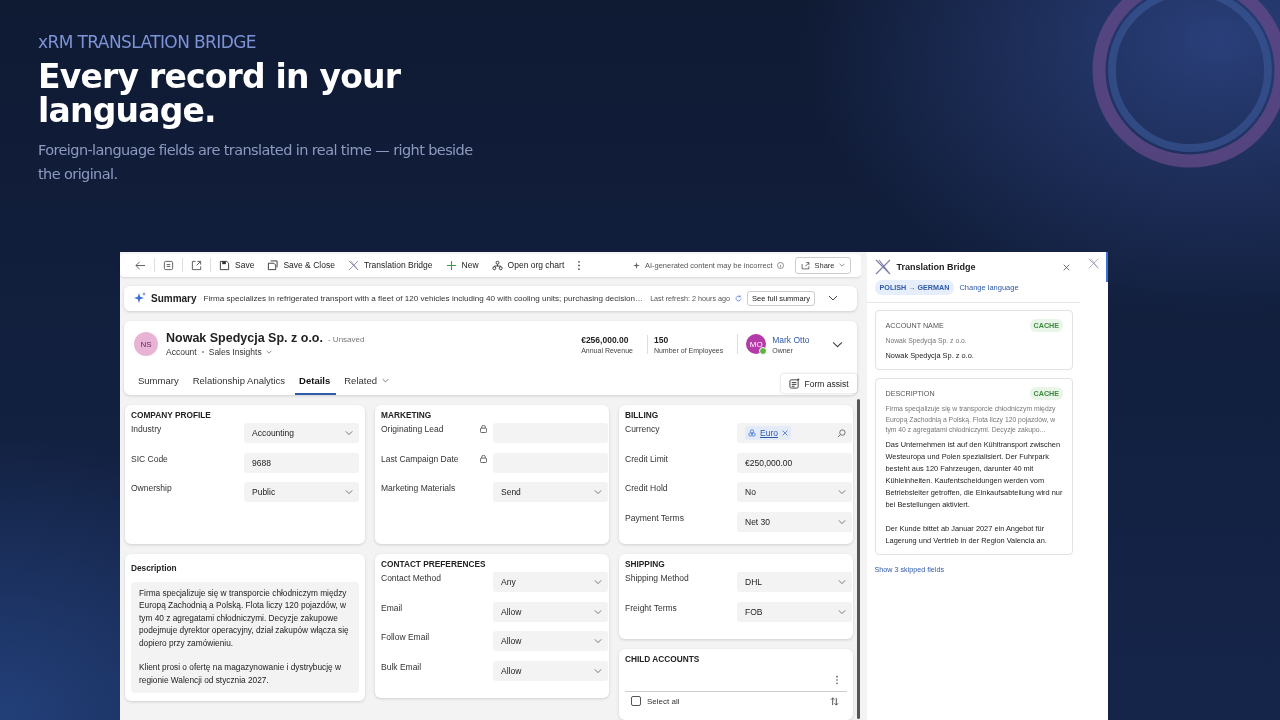 The height and width of the screenshot is (720, 1280). Describe the element at coordinates (642, 428) in the screenshot. I see `field-label: Currency` at that location.